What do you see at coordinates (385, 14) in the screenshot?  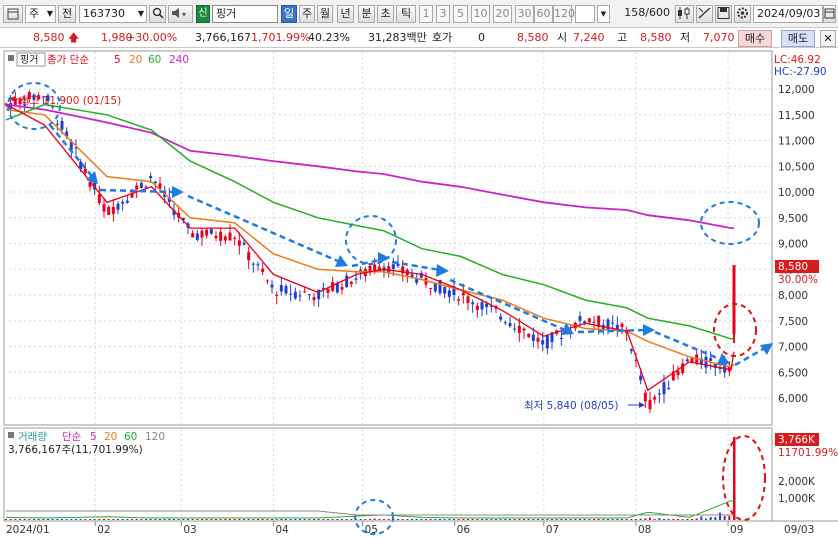 I see `period-second-button: 초` at bounding box center [385, 14].